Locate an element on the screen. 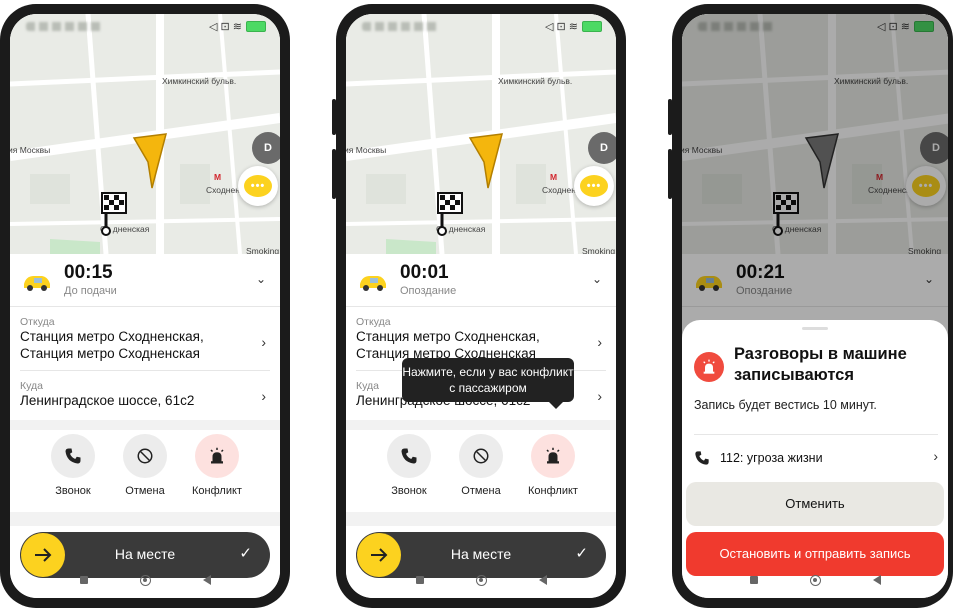  conflict-label: Конфликт is located at coordinates (553, 491).